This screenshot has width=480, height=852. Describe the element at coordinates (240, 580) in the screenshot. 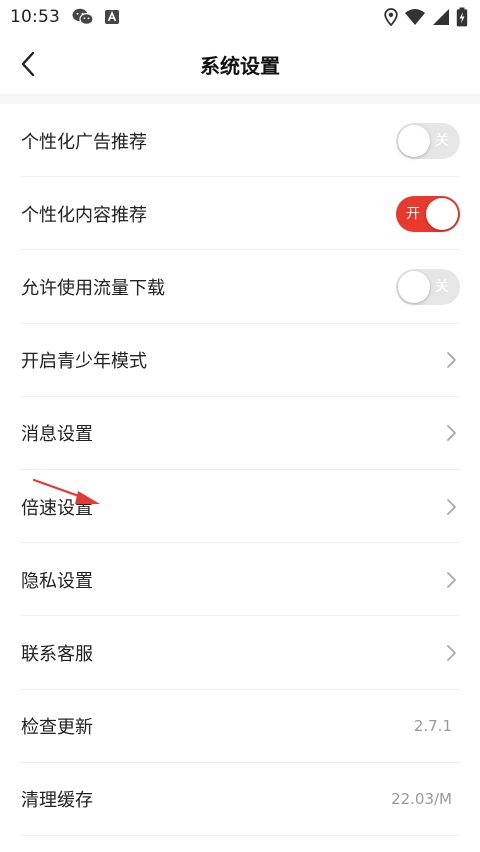

I see `setting-row-privacy-settings: 隐私设置` at that location.